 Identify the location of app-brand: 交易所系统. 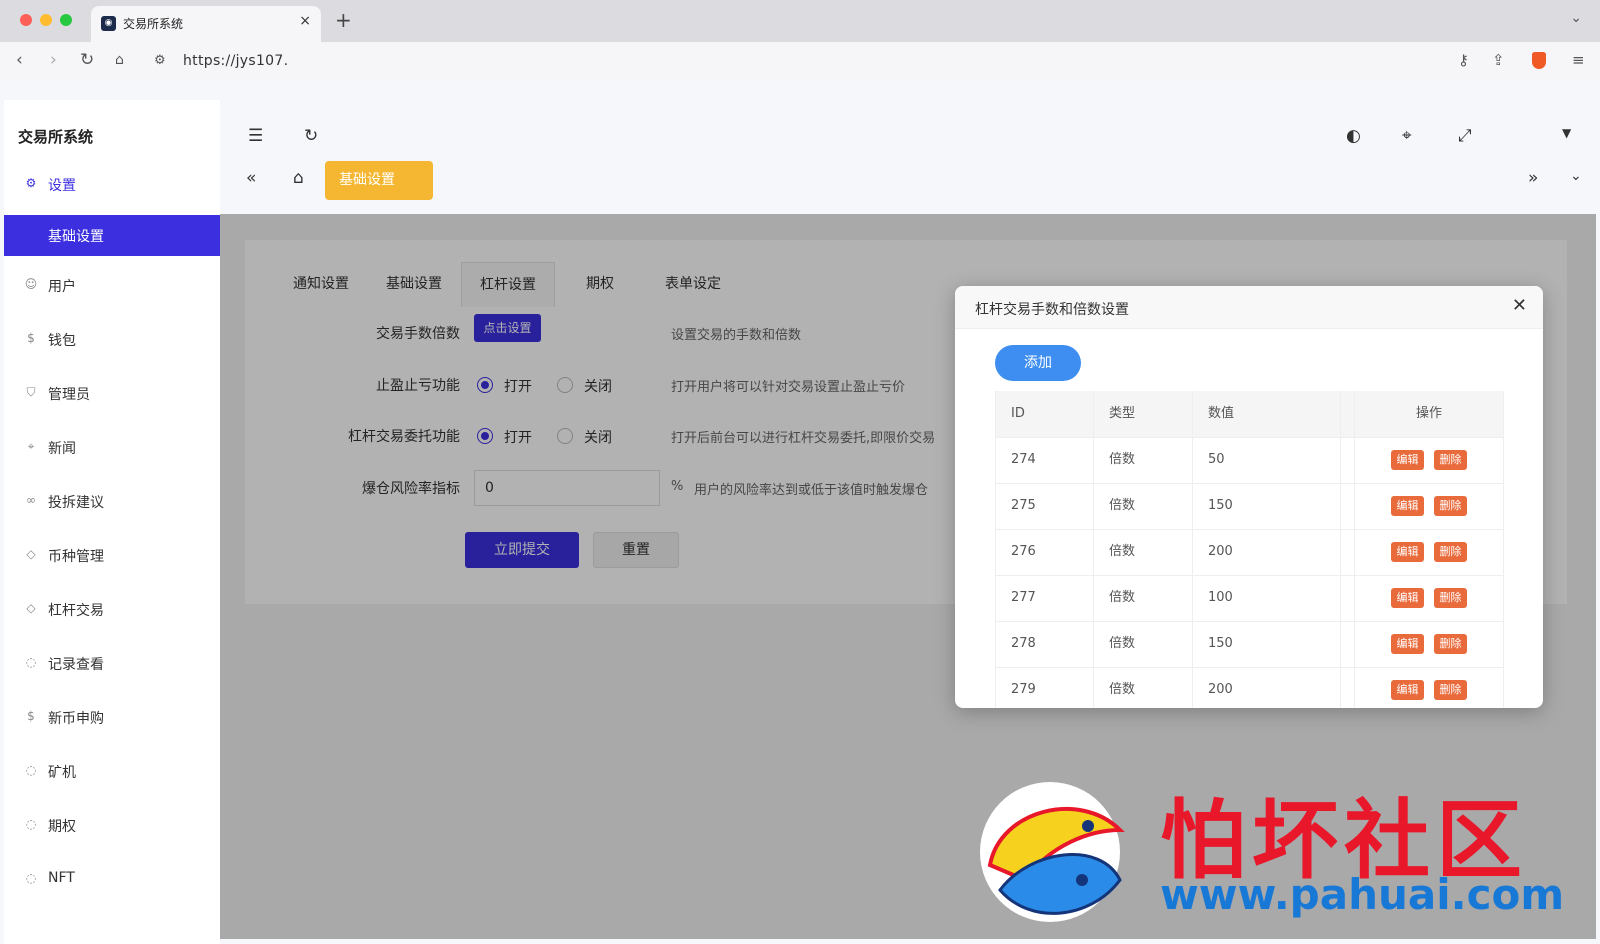
(56, 137).